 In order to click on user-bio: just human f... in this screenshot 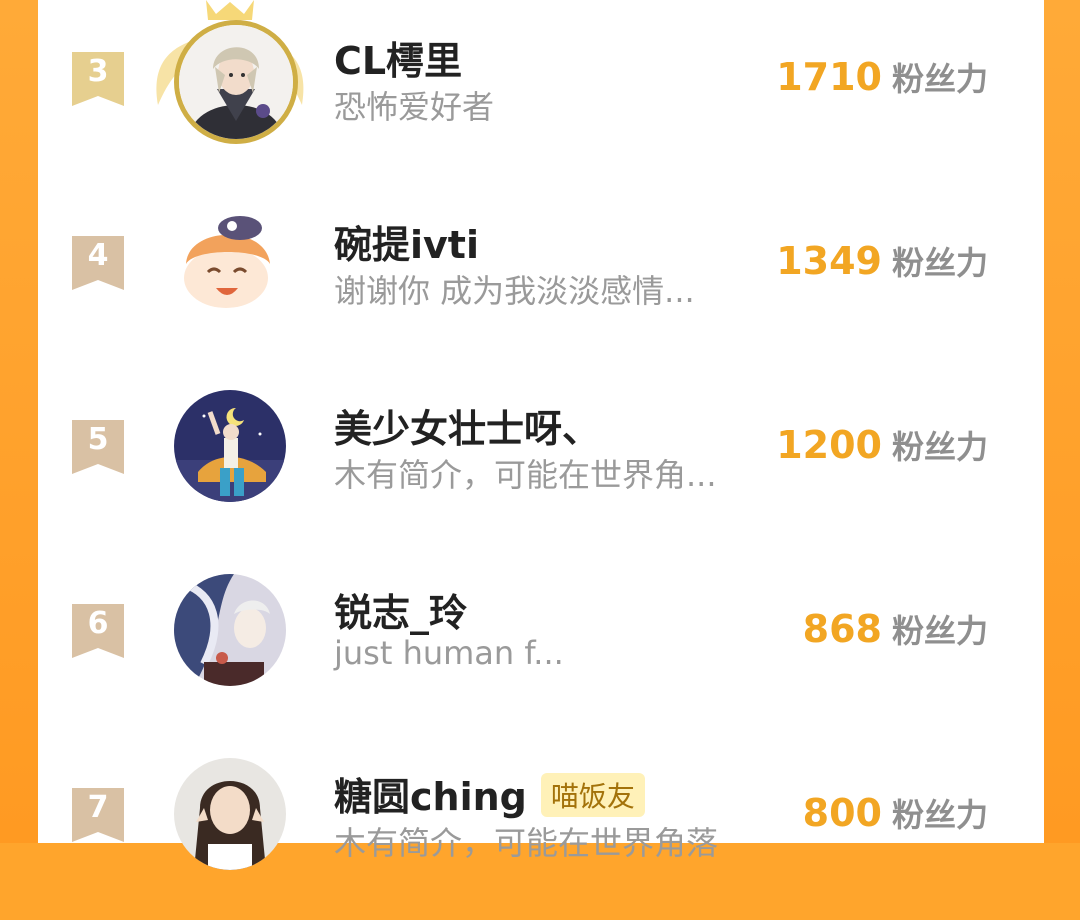, I will do `click(449, 653)`.